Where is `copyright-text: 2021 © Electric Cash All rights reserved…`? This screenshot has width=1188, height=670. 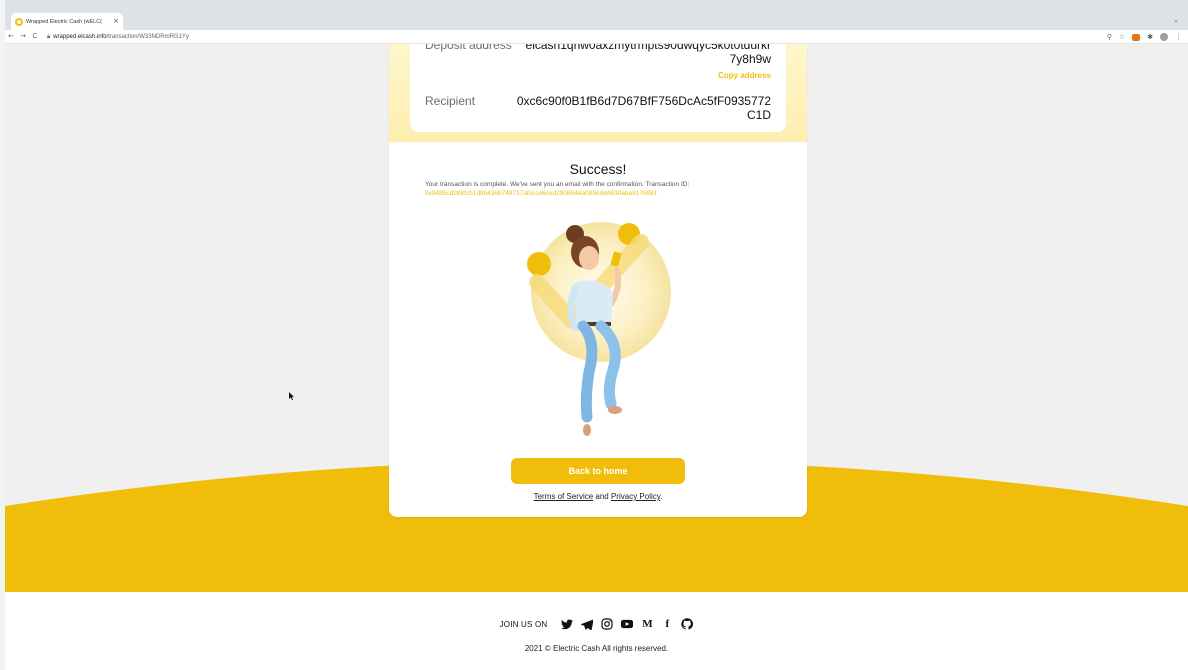
copyright-text: 2021 © Electric Cash All rights reserved… is located at coordinates (596, 648).